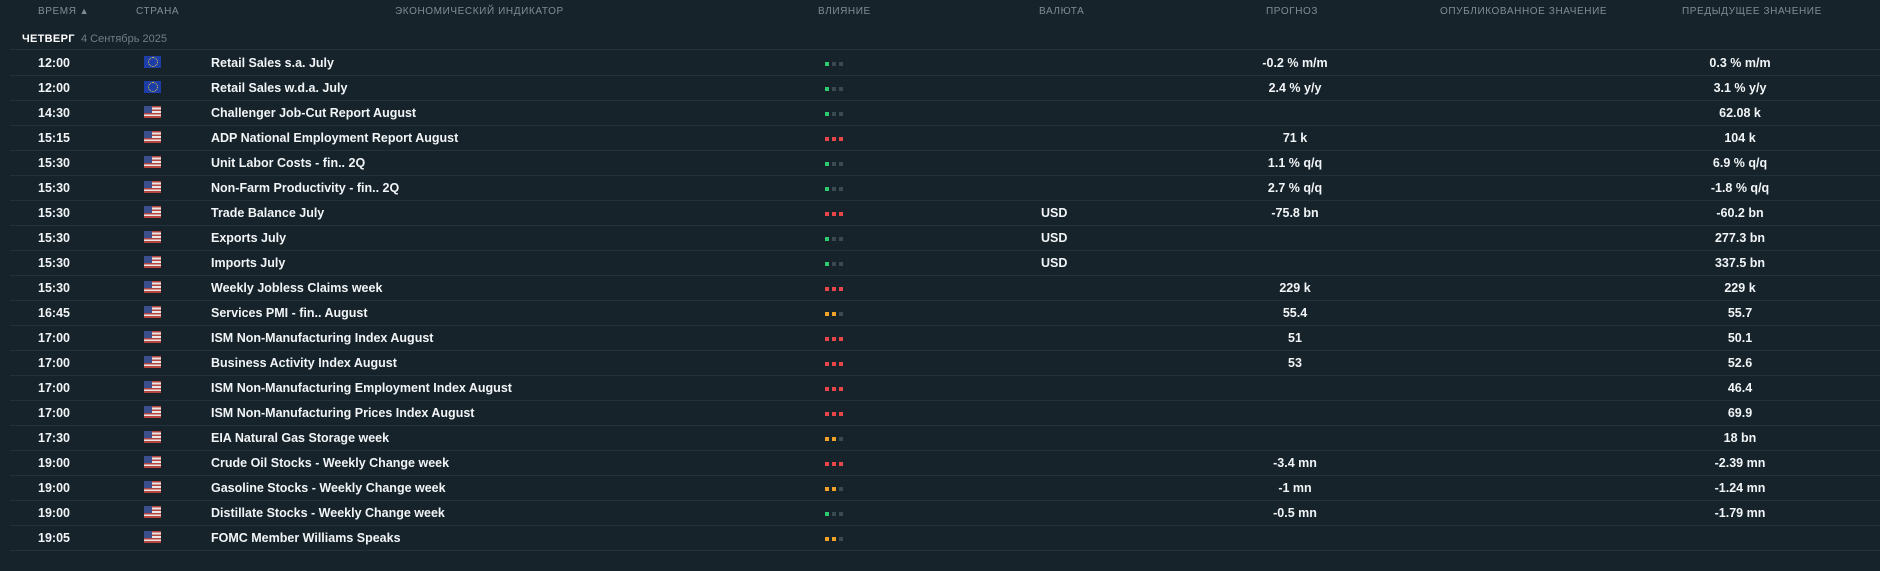 This screenshot has width=1880, height=571. I want to click on event-name: Imports July, so click(248, 263).